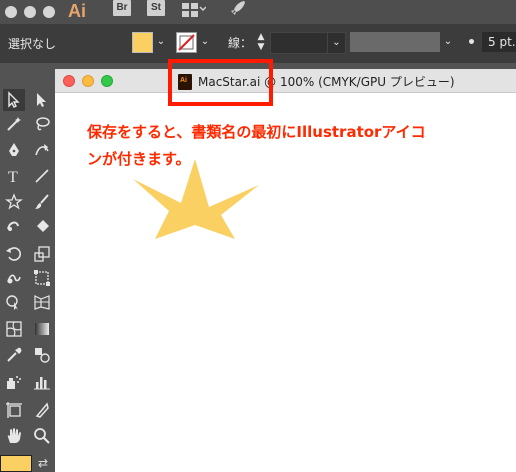 This screenshot has width=516, height=472. Describe the element at coordinates (292, 146) in the screenshot. I see `annotation-text: 保存をすると、書類名の最初にIllustratorアイコ ンが付きます。` at that location.